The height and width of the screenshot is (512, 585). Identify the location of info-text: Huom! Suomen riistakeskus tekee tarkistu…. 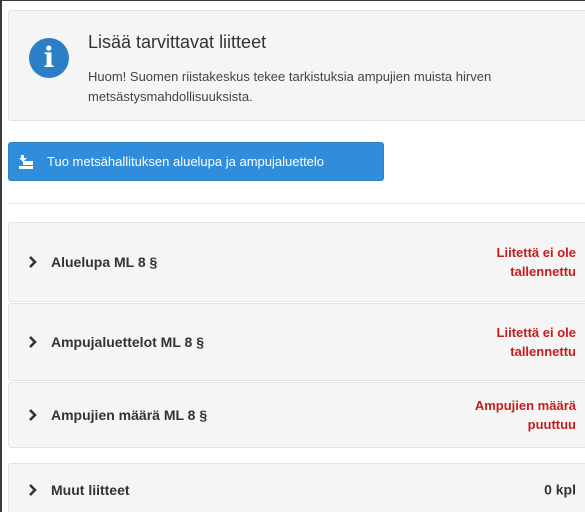
(290, 86).